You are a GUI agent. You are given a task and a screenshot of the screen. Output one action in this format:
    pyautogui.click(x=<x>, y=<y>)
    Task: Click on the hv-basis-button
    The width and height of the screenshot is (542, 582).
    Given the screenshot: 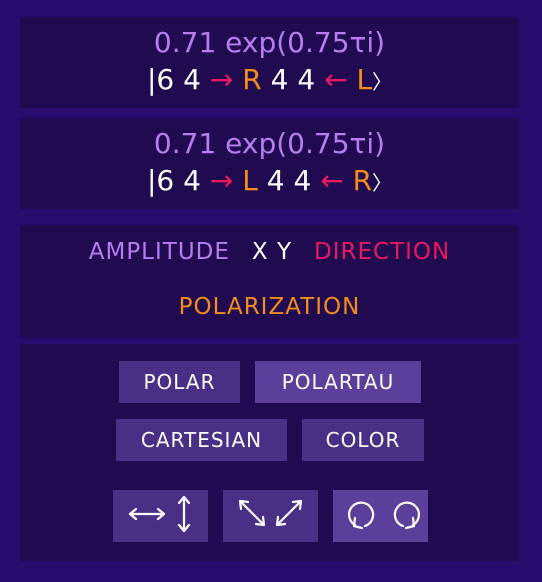 What is the action you would take?
    pyautogui.click(x=160, y=516)
    